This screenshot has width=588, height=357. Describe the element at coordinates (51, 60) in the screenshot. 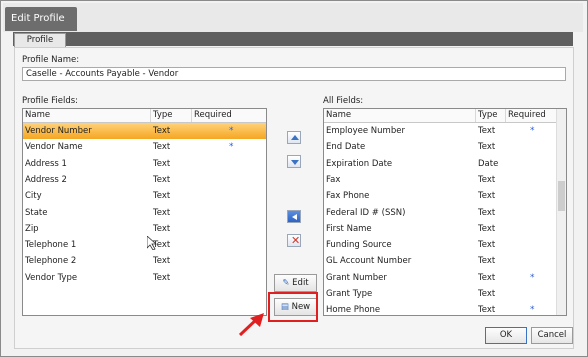

I see `profile-name-label: Profile Name:` at that location.